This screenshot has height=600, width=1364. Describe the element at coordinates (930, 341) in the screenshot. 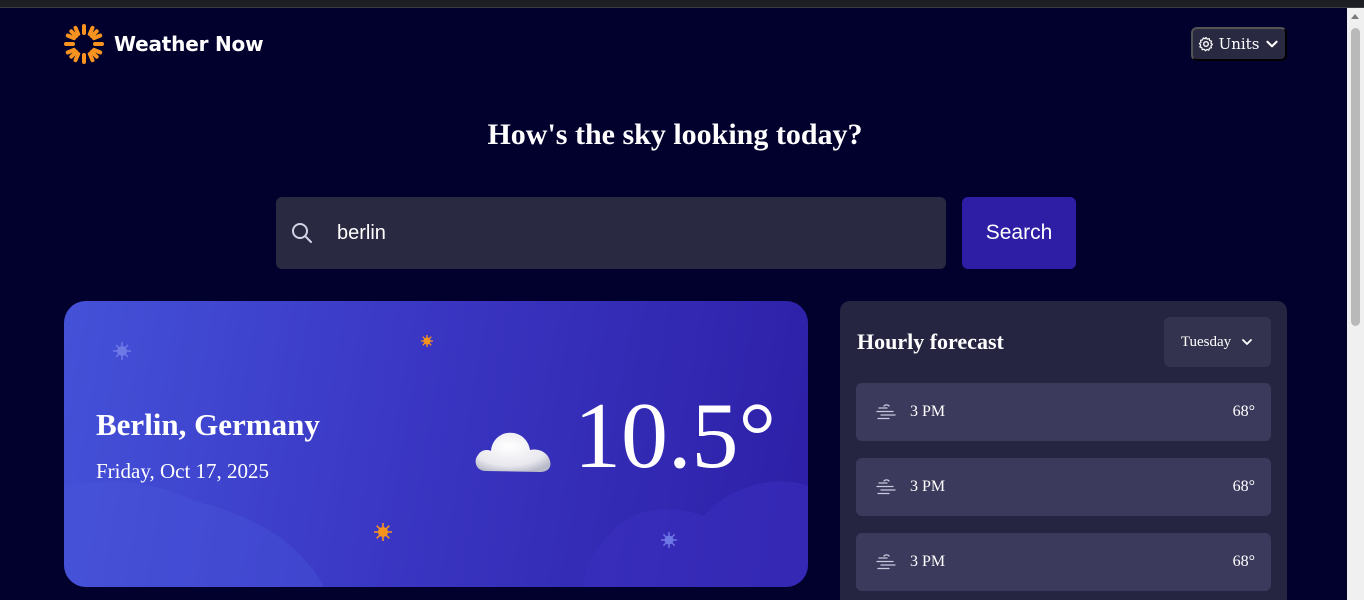

I see `hourly-forecast-title: Hourly forecast` at that location.